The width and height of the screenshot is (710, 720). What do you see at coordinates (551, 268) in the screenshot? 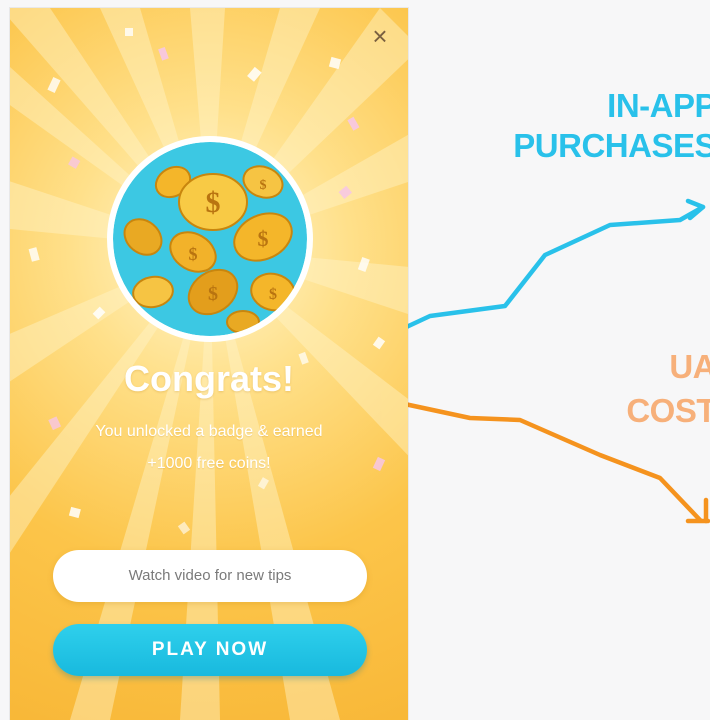
I see `in-app-purchases-line` at bounding box center [551, 268].